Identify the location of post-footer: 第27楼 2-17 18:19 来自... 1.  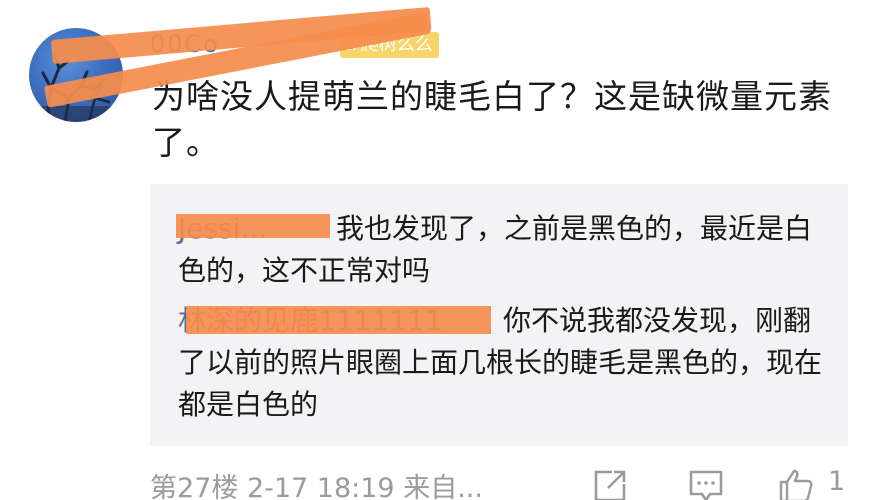
(500, 483).